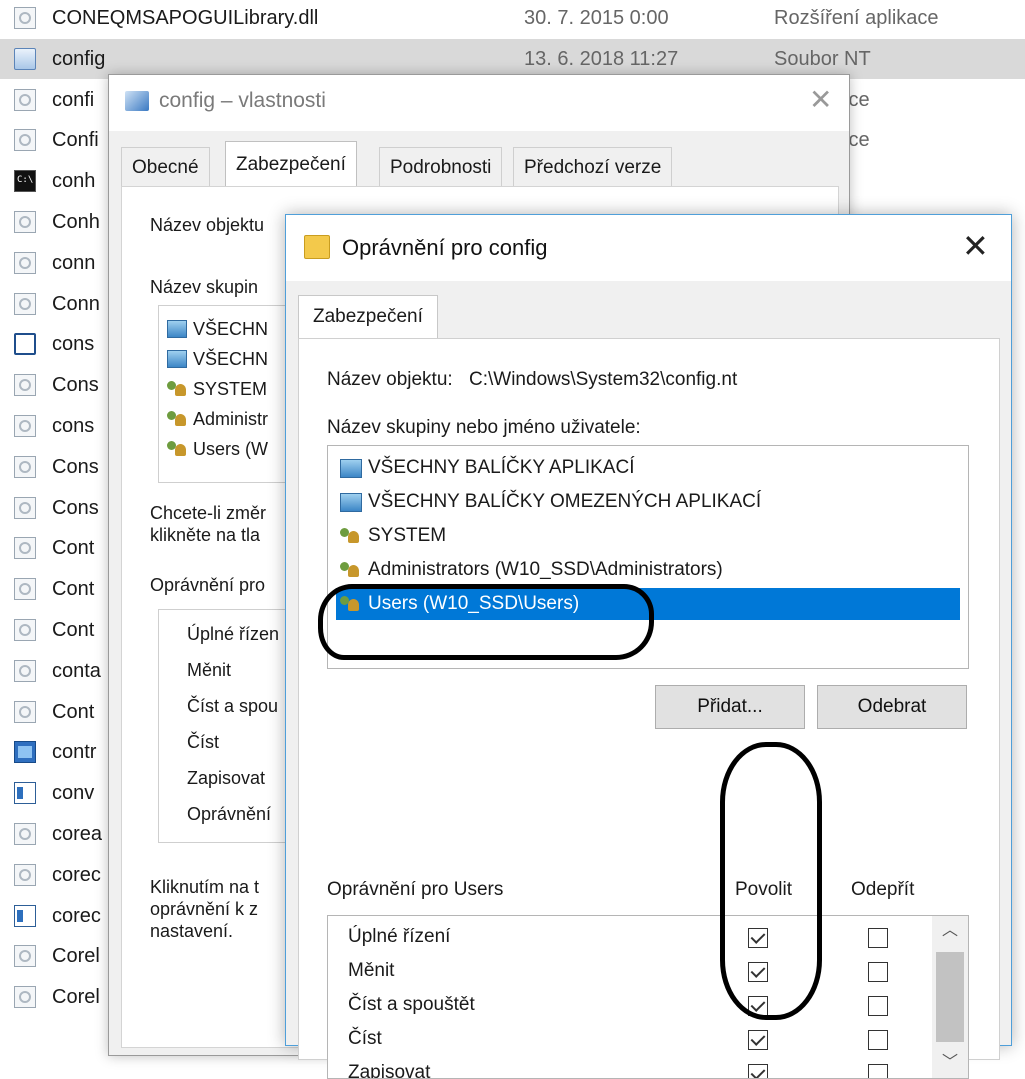 This screenshot has width=1025, height=1079. Describe the element at coordinates (764, 889) in the screenshot. I see `allow-header: Povolit` at that location.